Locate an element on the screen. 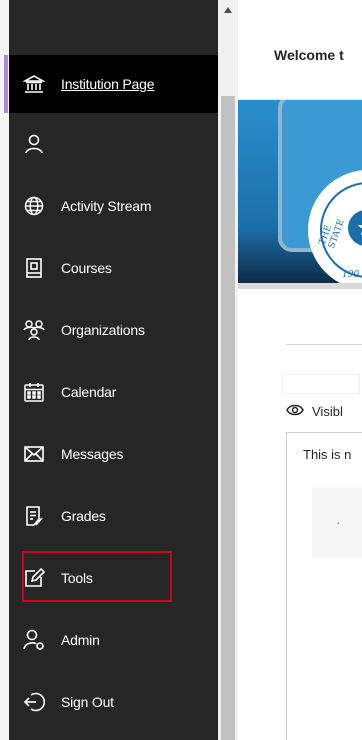 The width and height of the screenshot is (362, 740). sidebar-item-organizations: Organizations is located at coordinates (113, 330).